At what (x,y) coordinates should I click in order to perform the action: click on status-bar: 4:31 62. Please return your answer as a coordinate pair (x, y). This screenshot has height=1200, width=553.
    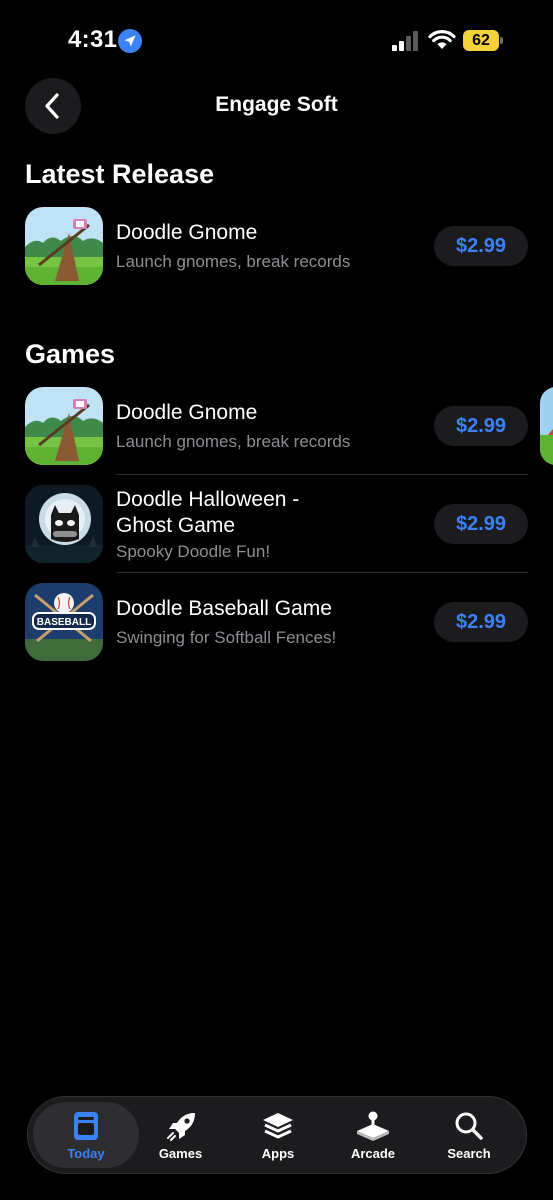
    Looking at the image, I should click on (276, 41).